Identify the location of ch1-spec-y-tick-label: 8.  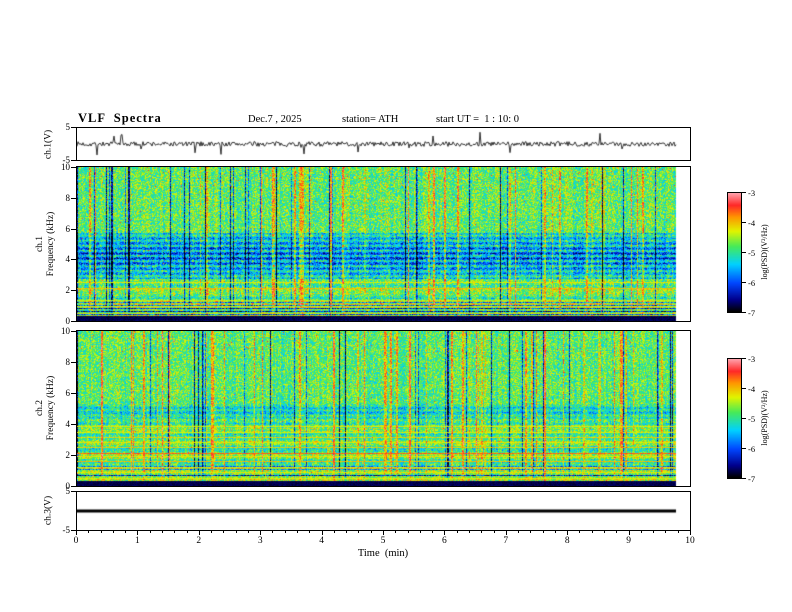
(68, 197).